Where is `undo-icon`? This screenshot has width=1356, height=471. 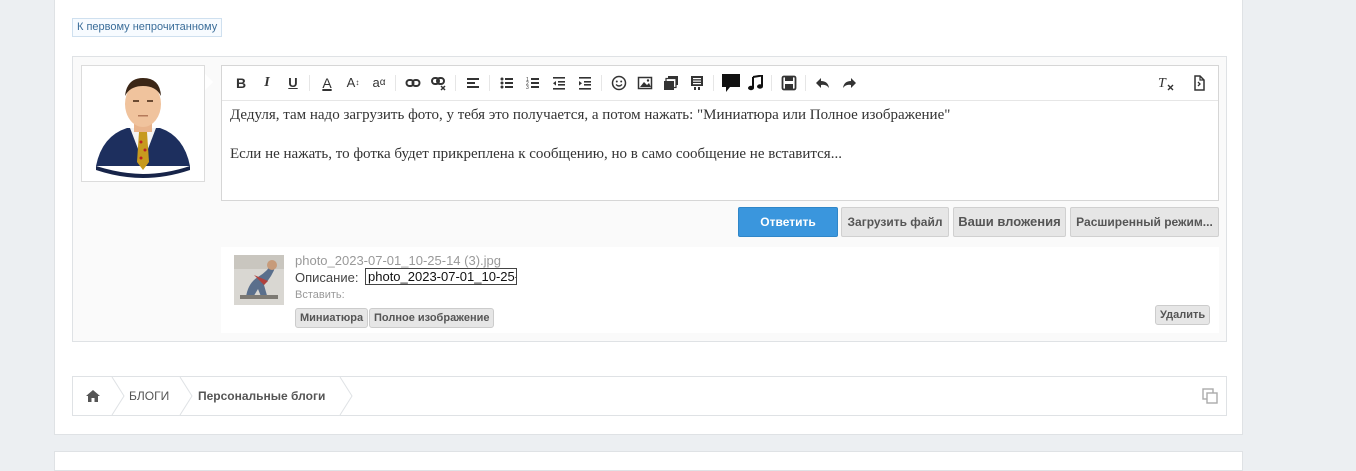 undo-icon is located at coordinates (822, 83).